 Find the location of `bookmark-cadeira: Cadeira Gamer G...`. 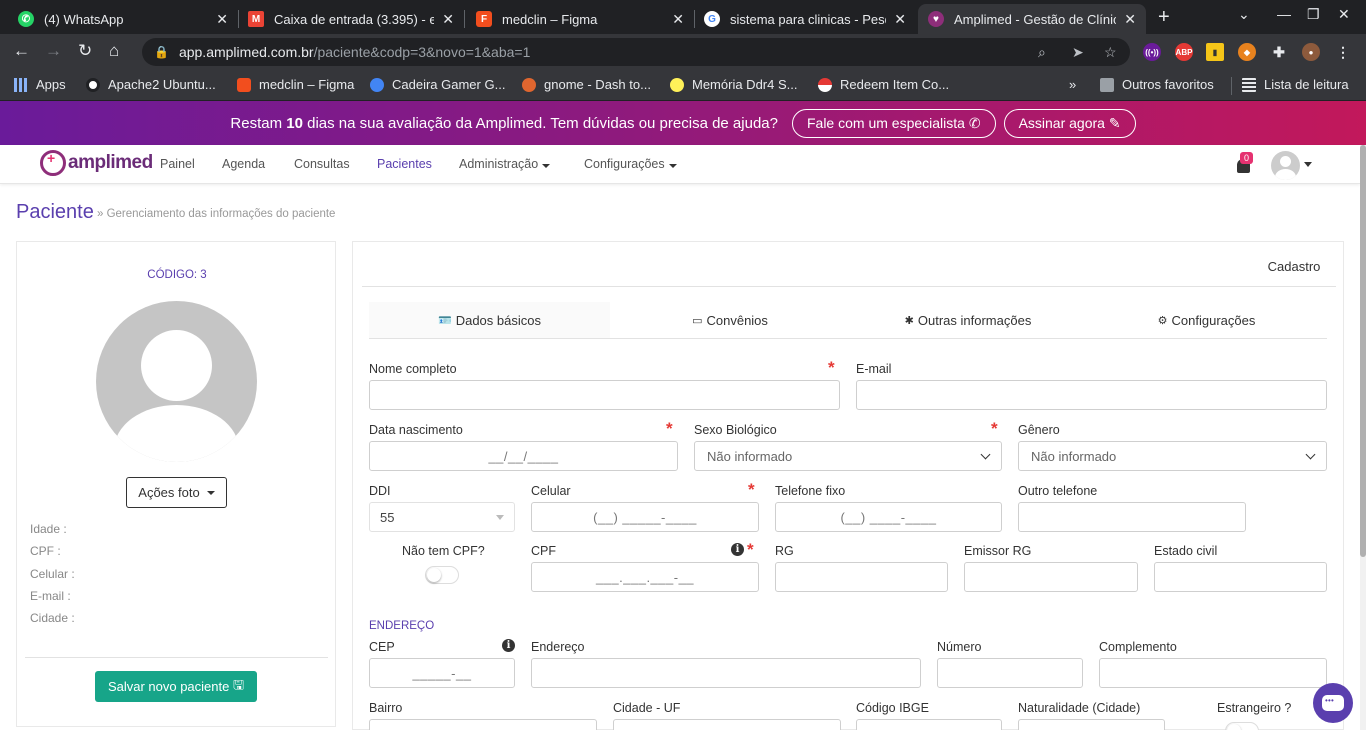

bookmark-cadeira: Cadeira Gamer G... is located at coordinates (437, 84).